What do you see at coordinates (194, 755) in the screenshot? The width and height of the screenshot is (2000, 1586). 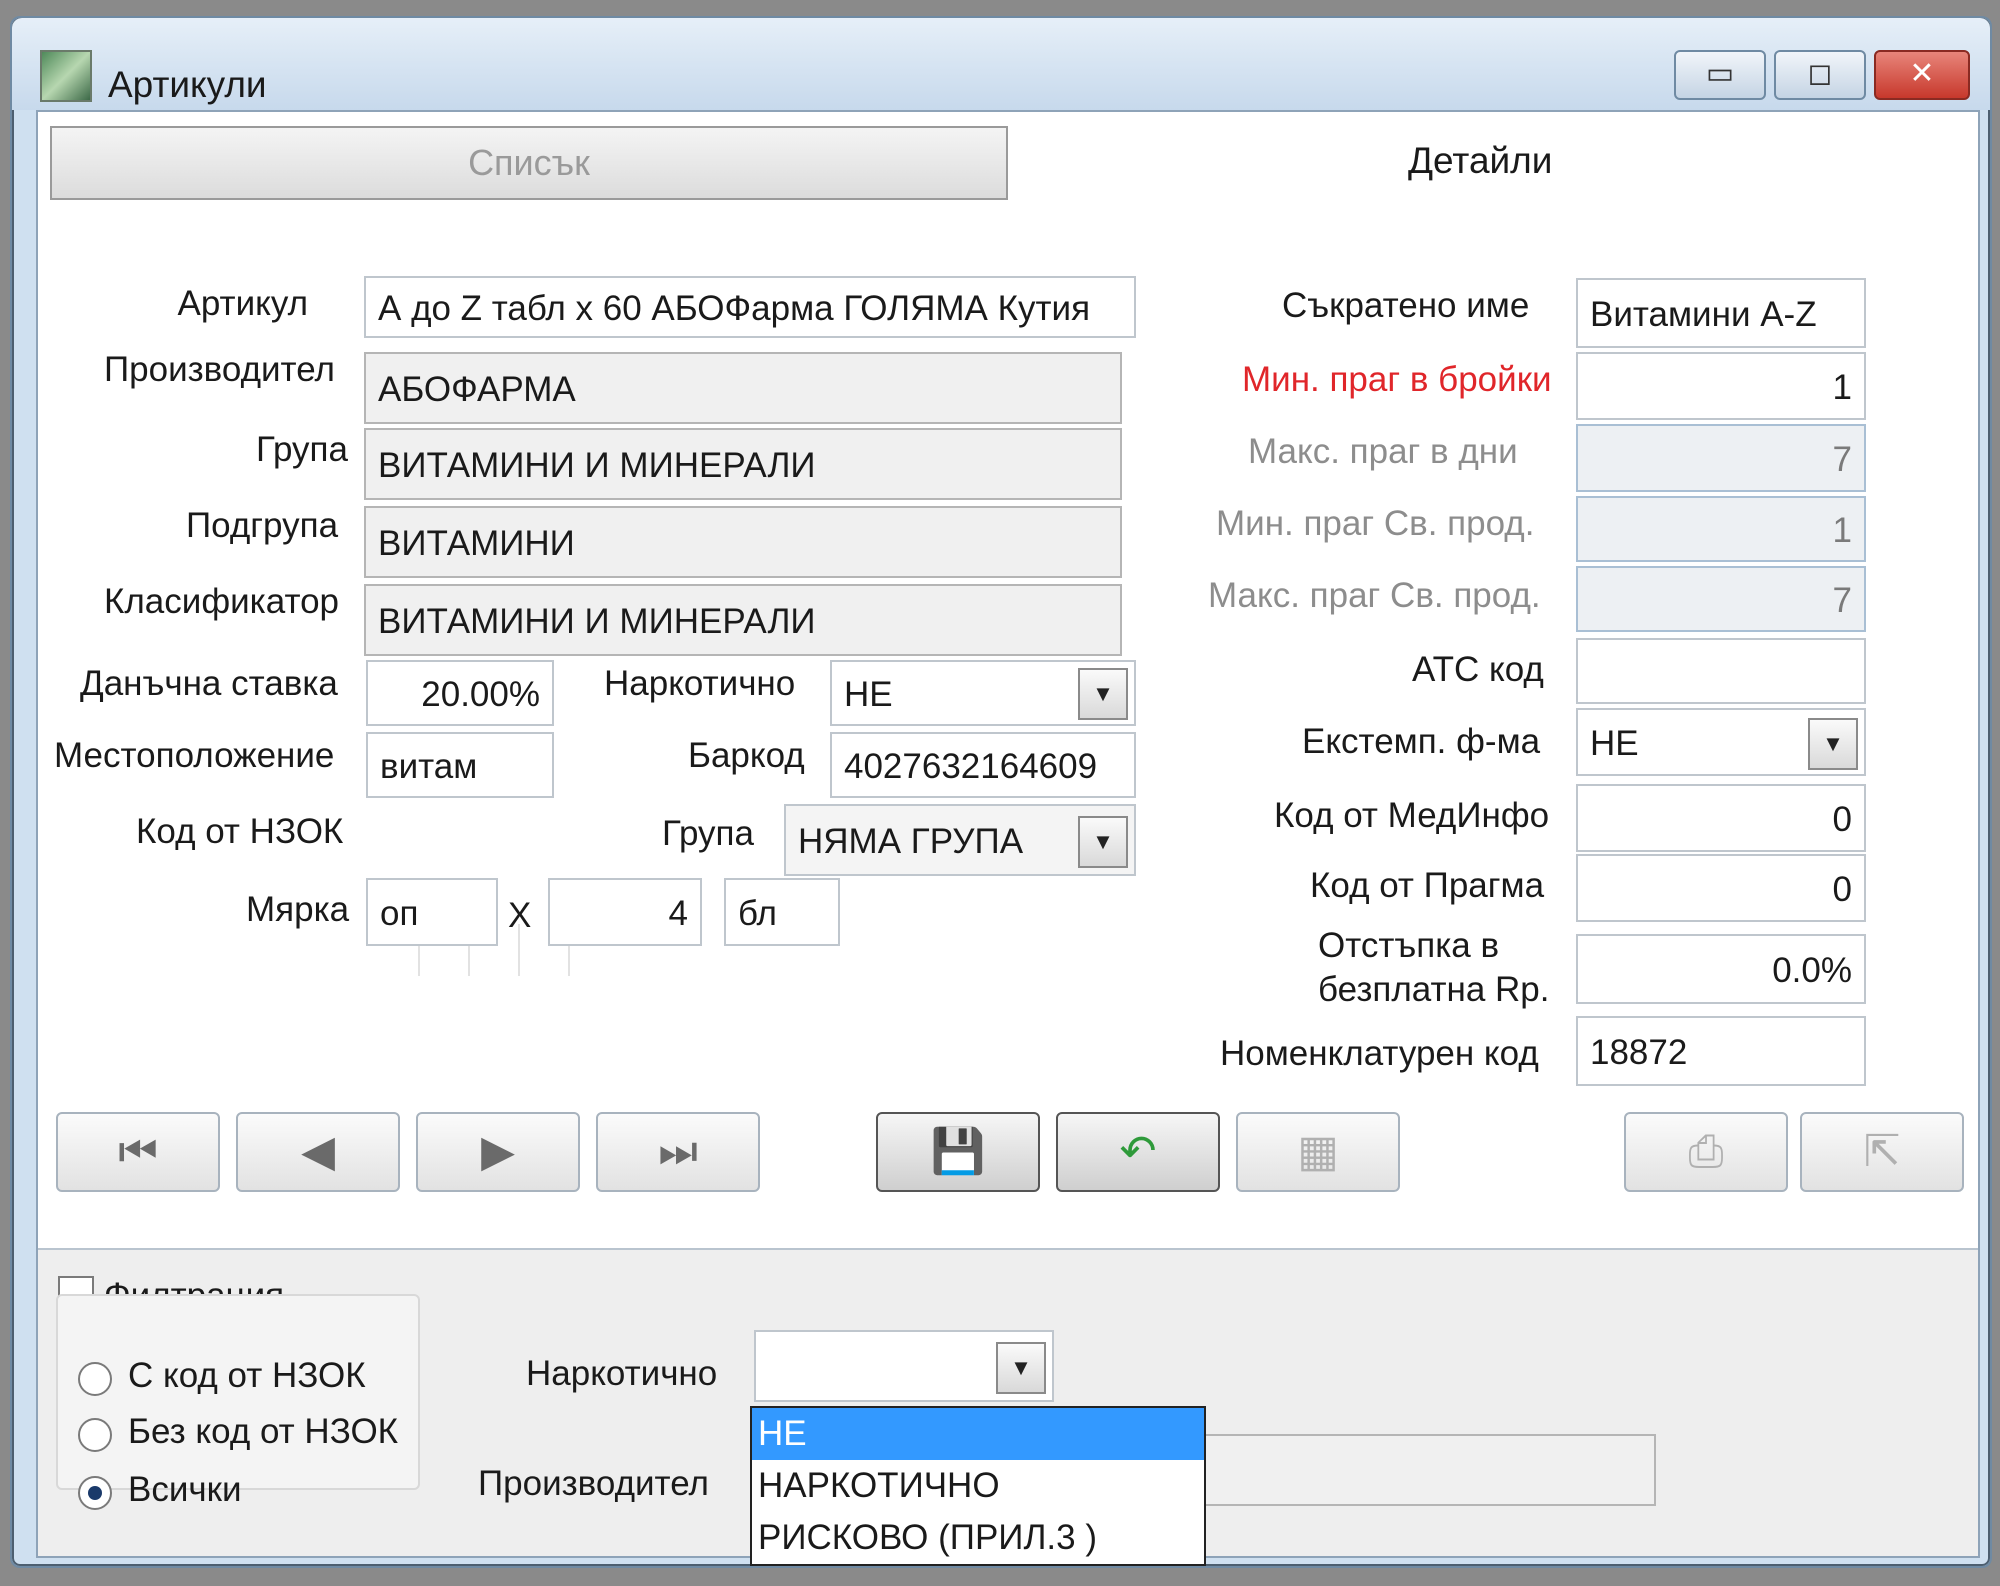 I see `location-label: Местоположение` at bounding box center [194, 755].